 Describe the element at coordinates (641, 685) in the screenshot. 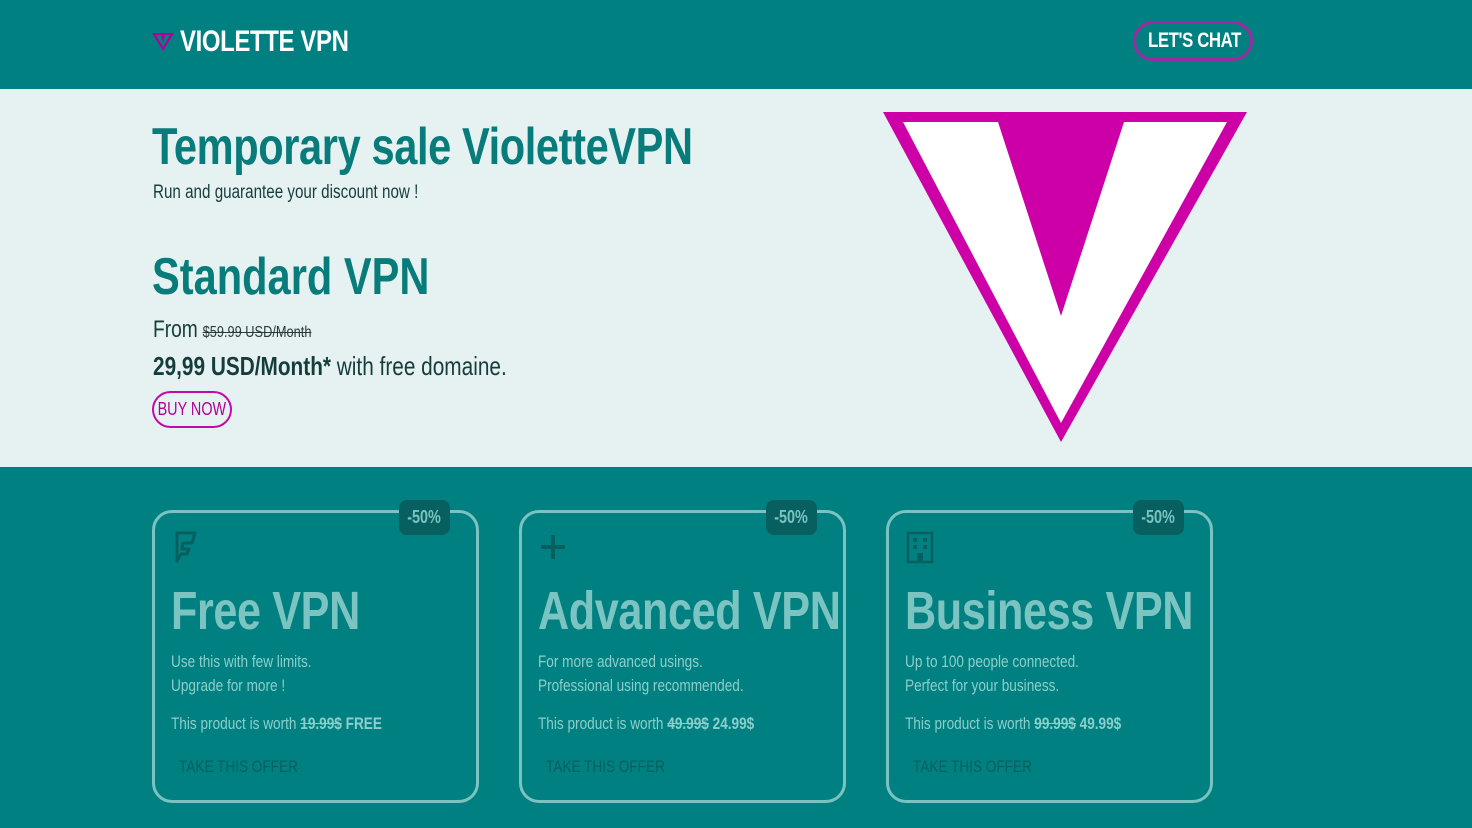

I see `offer-desc-line: Professional using recommended.` at that location.